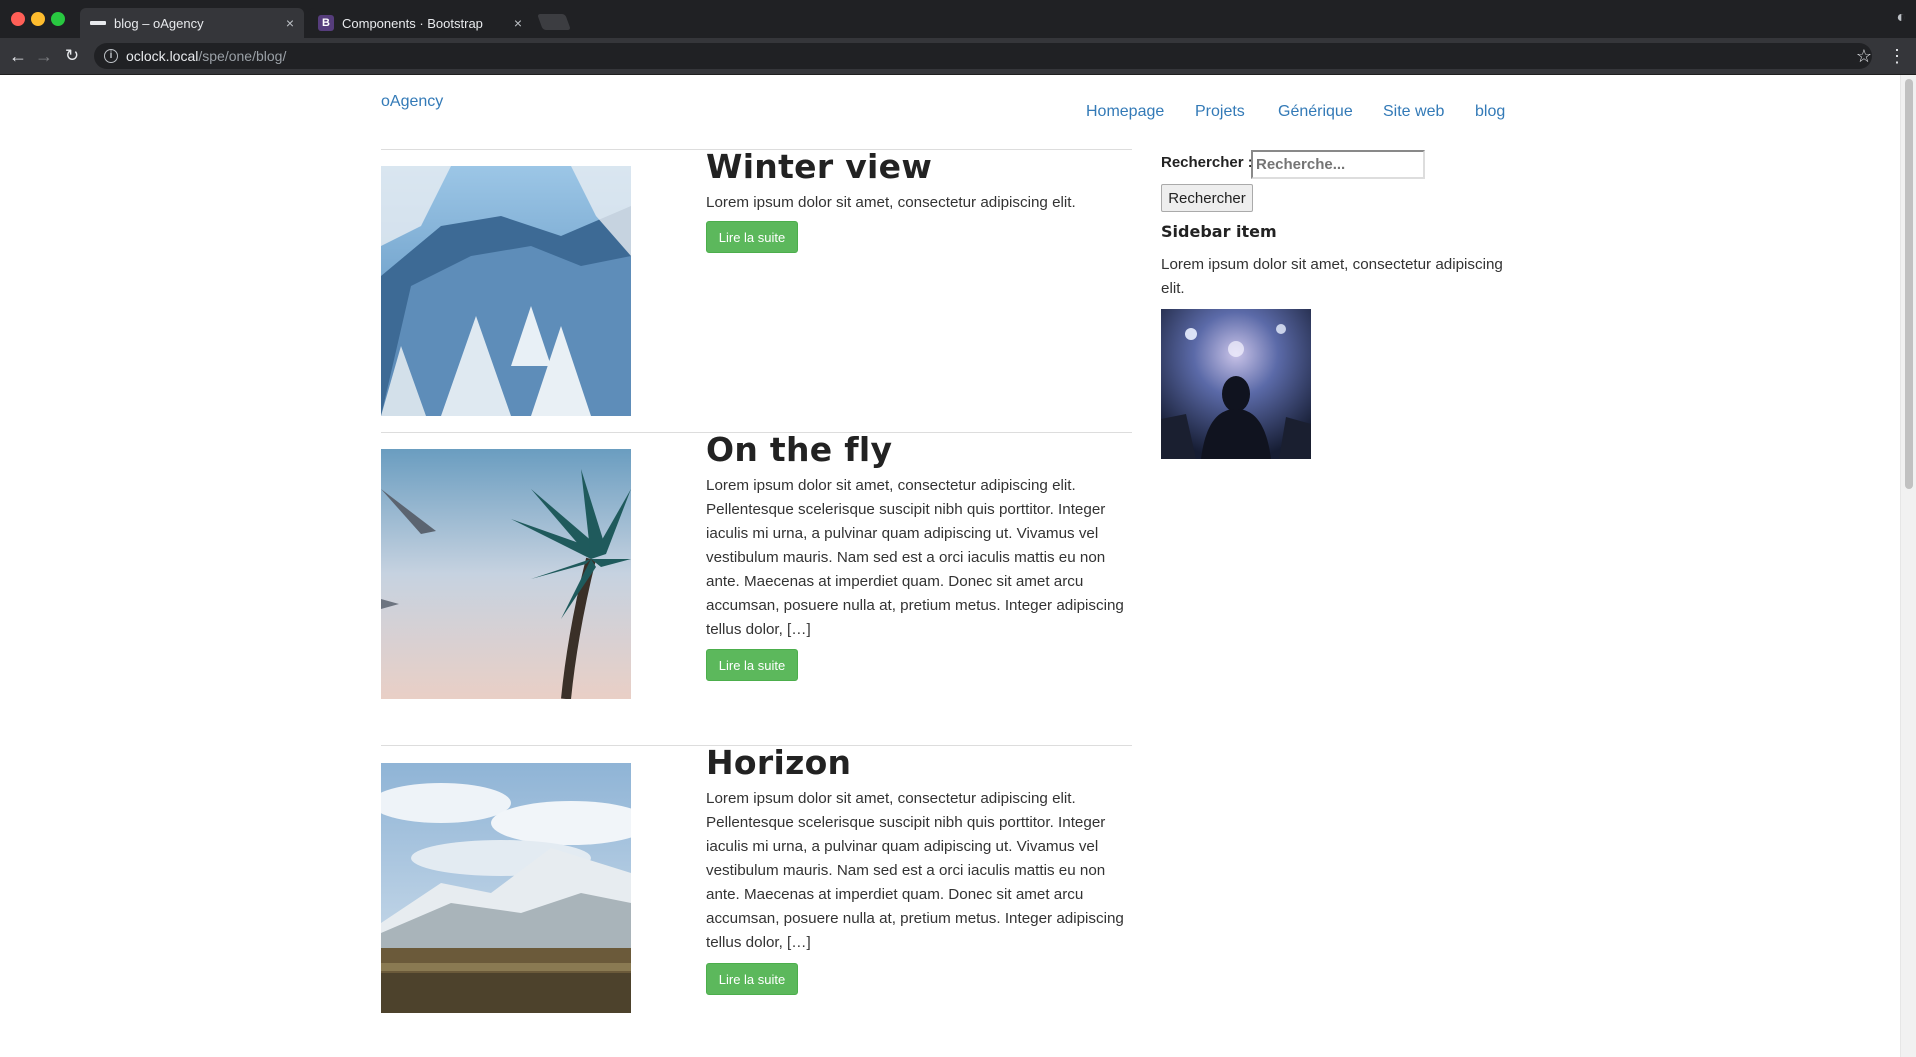  What do you see at coordinates (778, 762) in the screenshot?
I see `post-title: Horizon` at bounding box center [778, 762].